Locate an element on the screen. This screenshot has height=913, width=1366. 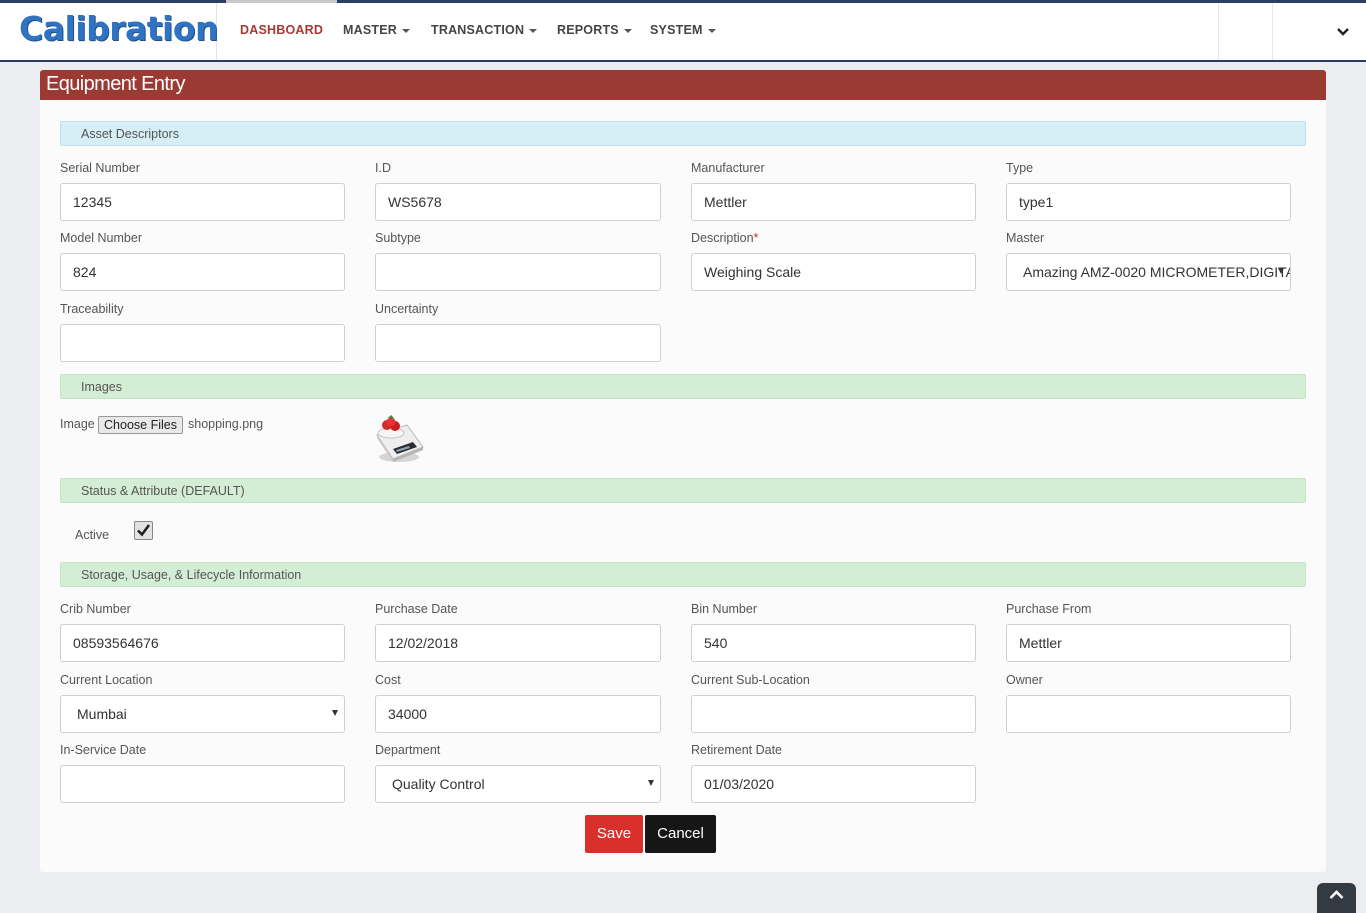
chevron-up-icon is located at coordinates (1336, 894).